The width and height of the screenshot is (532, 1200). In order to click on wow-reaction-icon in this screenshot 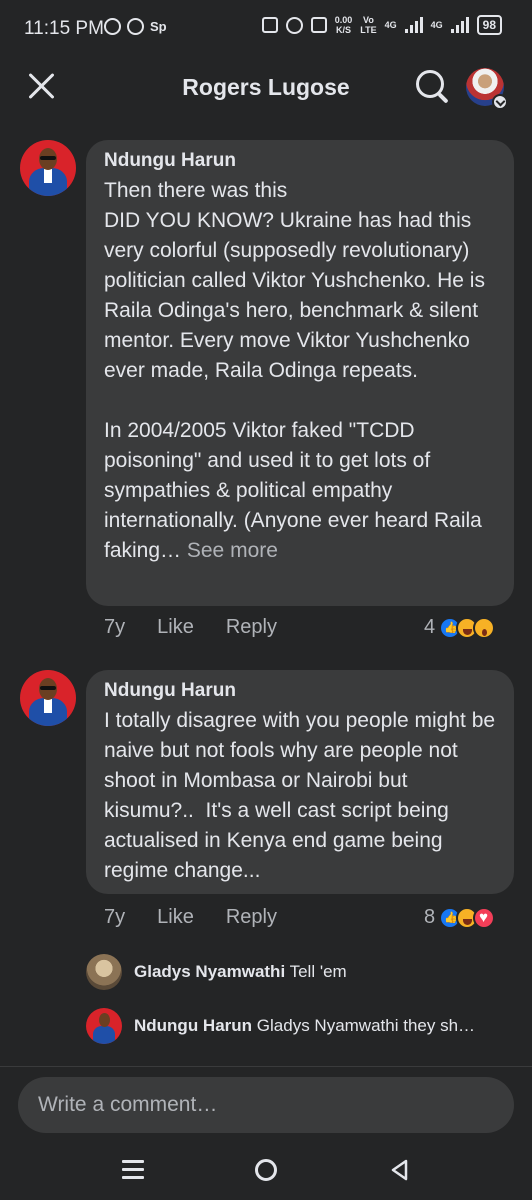, I will do `click(484, 627)`.